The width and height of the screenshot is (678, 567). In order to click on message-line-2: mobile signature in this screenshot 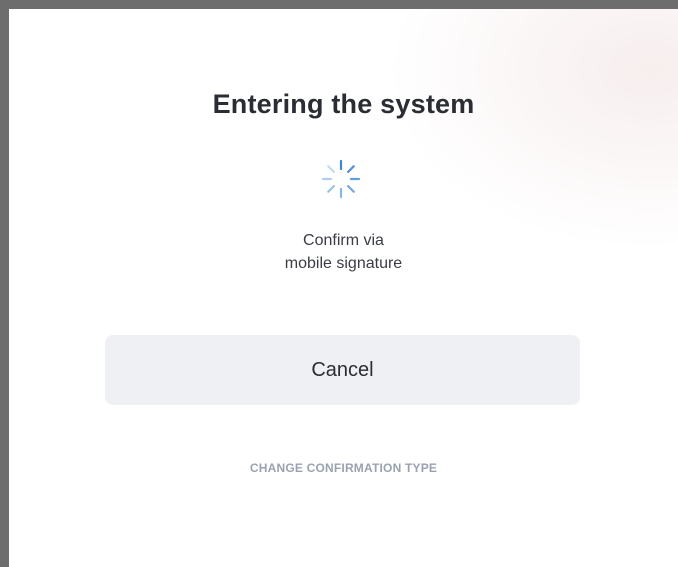, I will do `click(343, 263)`.